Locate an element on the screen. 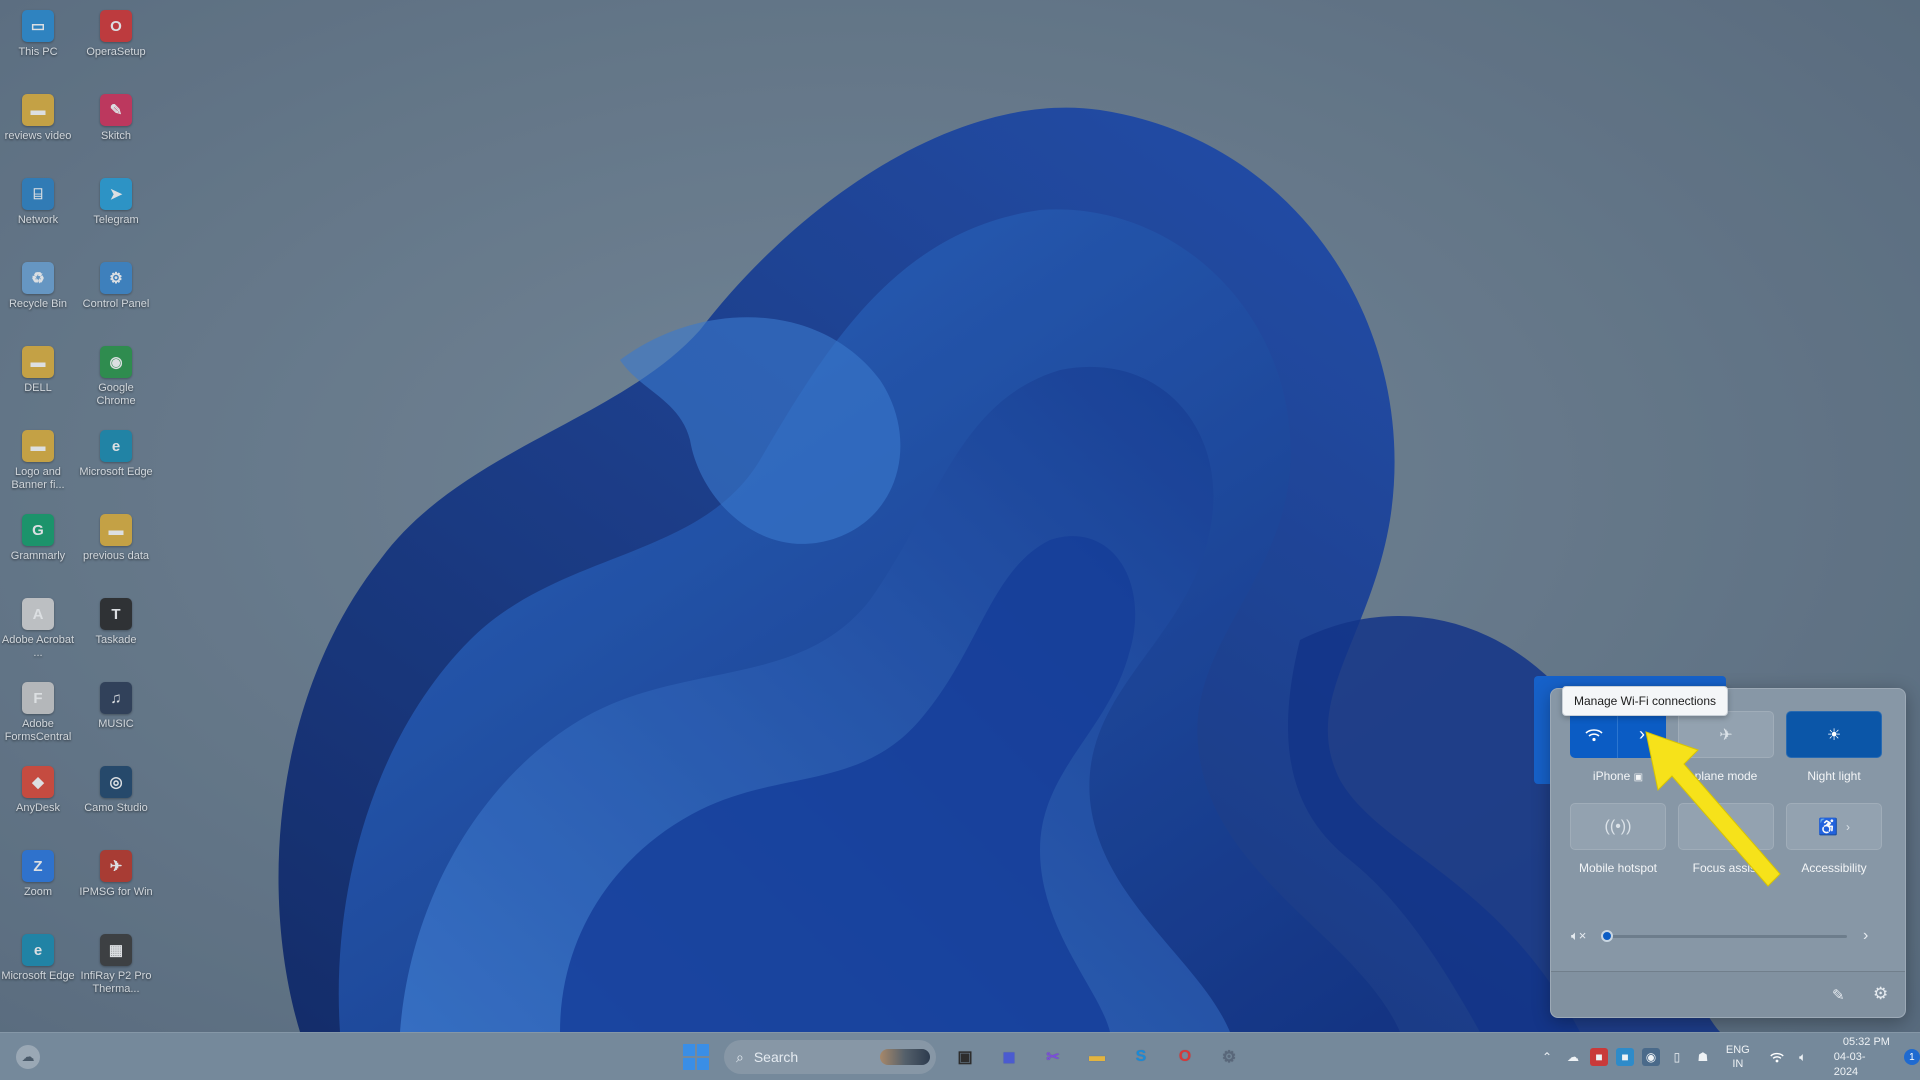 The height and width of the screenshot is (1080, 1920). settings-taskbar-icon: ⚙ is located at coordinates (1229, 1057).